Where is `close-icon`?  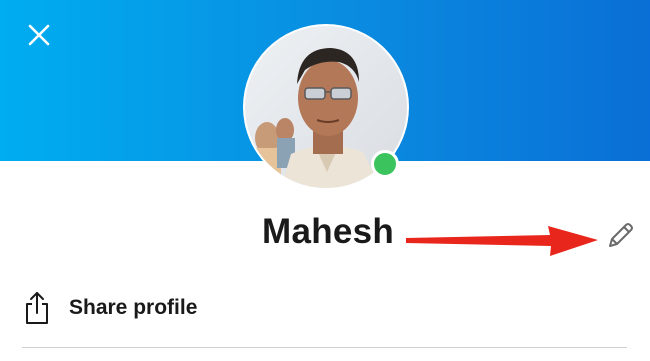 close-icon is located at coordinates (39, 35).